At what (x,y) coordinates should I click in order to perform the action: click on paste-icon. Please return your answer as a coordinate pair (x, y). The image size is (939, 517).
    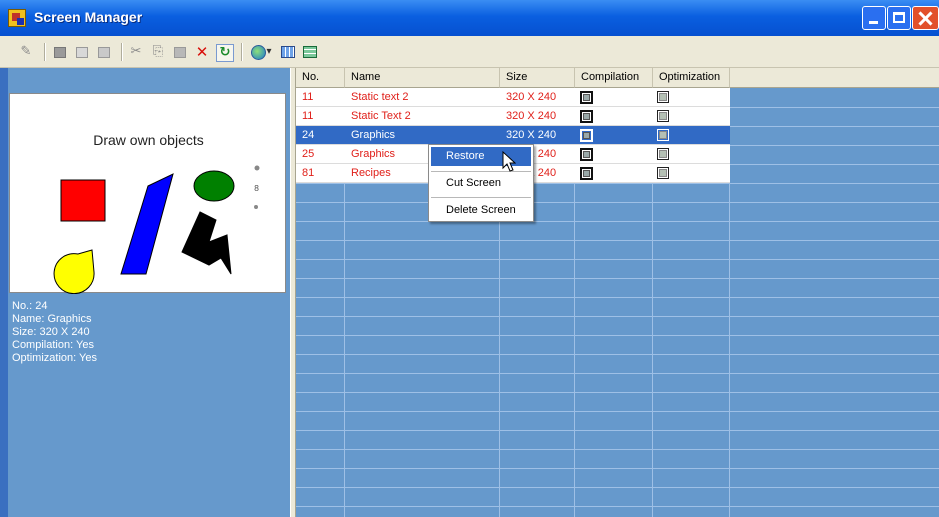
    Looking at the image, I should click on (180, 52).